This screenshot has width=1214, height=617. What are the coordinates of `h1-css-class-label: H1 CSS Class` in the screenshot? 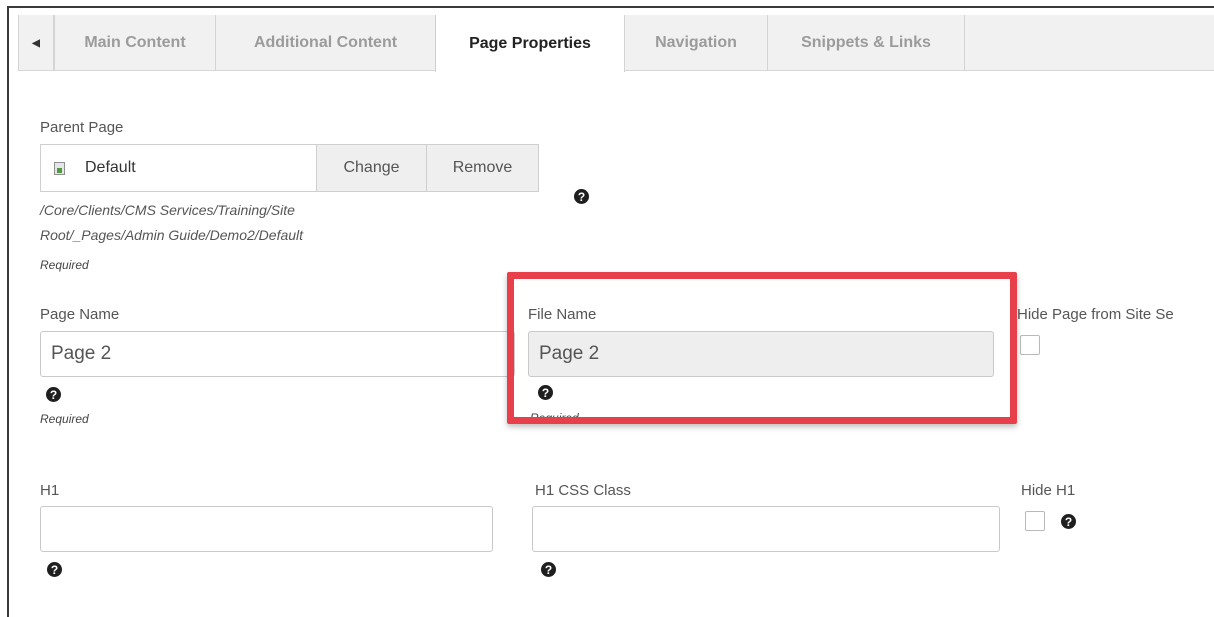 It's located at (583, 490).